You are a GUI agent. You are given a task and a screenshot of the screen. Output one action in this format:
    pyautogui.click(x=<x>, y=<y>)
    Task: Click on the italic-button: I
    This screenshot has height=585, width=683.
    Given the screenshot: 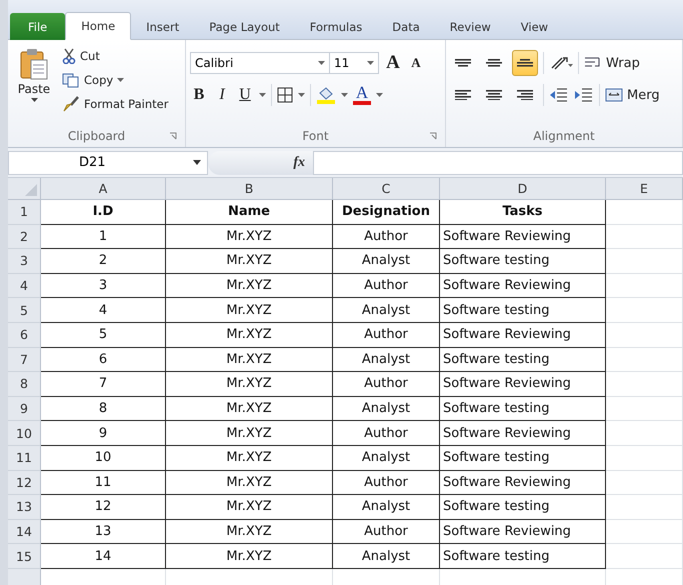 What is the action you would take?
    pyautogui.click(x=222, y=95)
    